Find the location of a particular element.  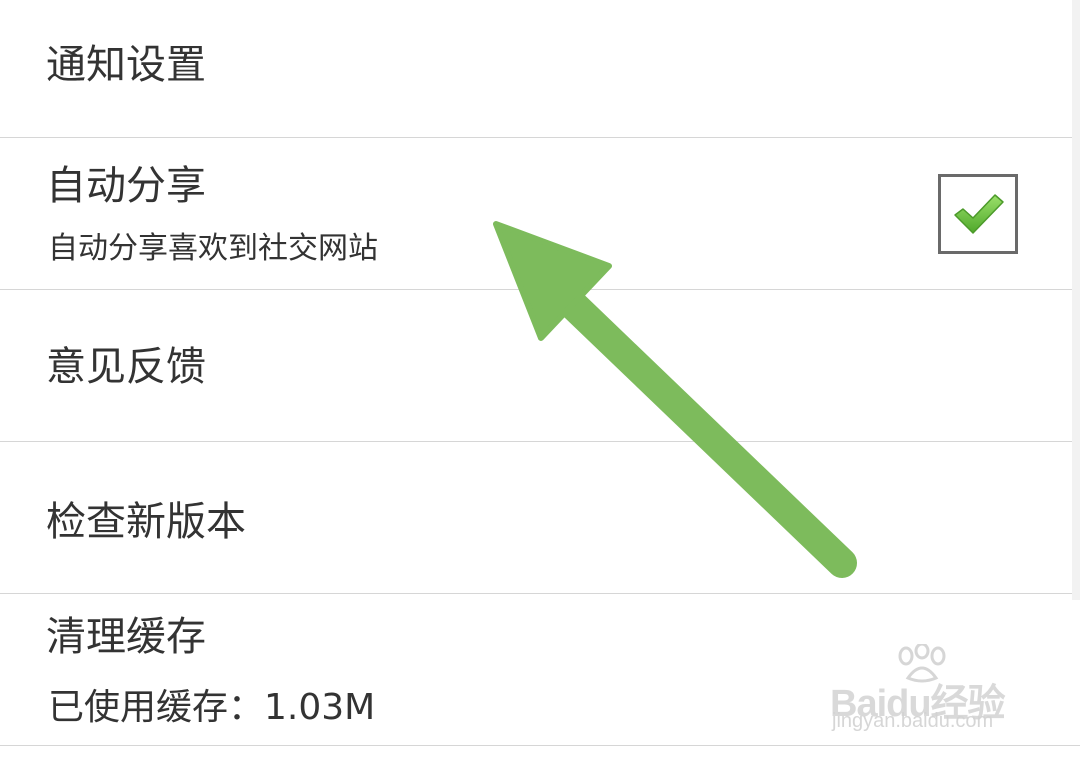

checkmark-icon is located at coordinates (979, 214).